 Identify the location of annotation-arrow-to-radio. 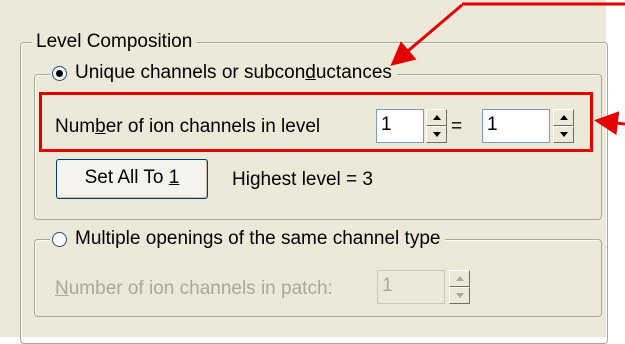
(426, 34).